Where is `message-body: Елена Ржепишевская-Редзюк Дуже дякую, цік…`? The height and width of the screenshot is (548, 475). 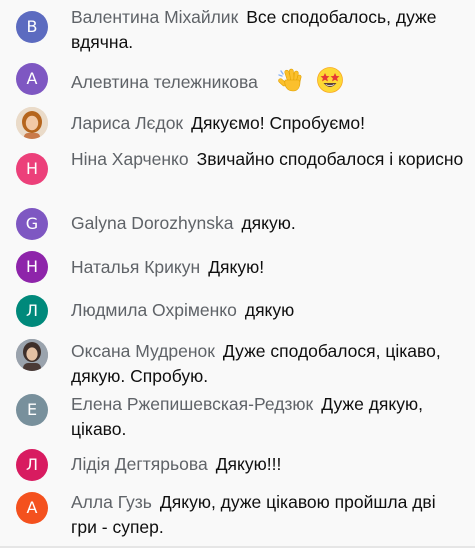
message-body: Елена Ржепишевская-Редзюк Дуже дякую, цік… is located at coordinates (268, 417).